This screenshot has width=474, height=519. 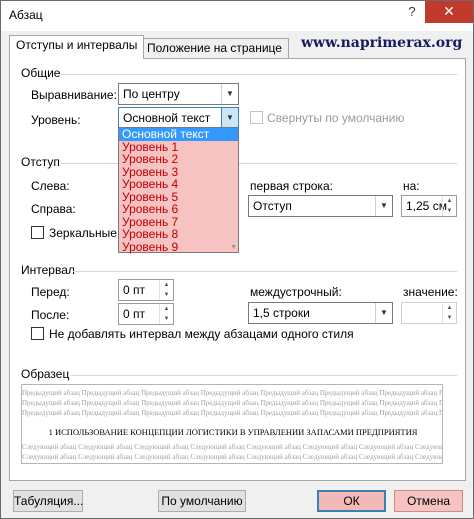 I want to click on title-bar: Абзац ? ✕, so click(x=237, y=16).